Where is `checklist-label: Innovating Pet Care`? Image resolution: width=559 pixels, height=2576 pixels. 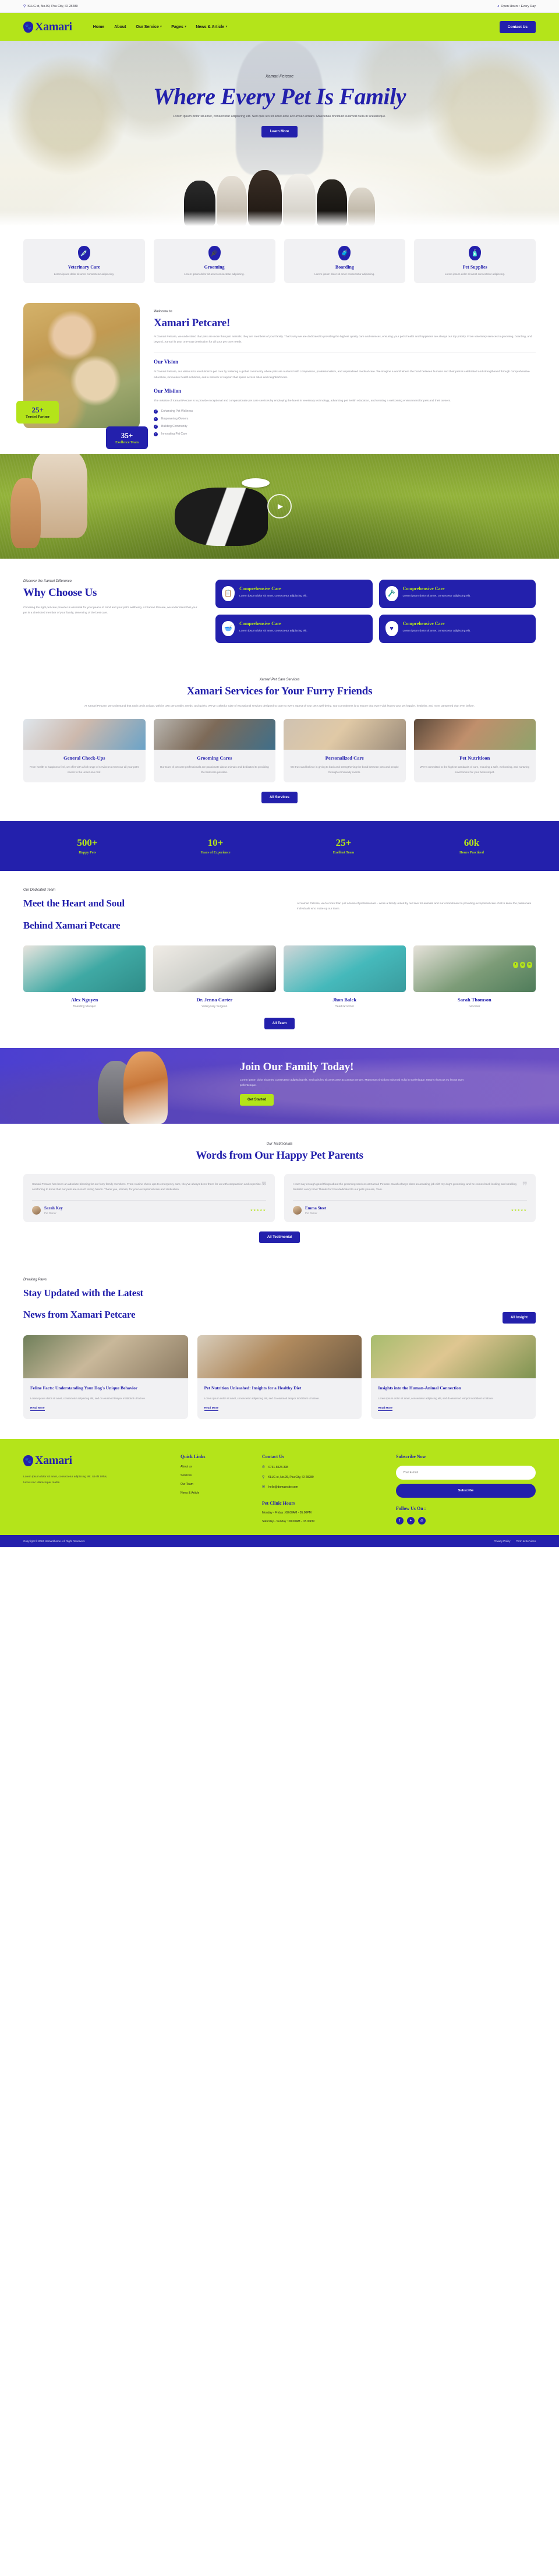
checklist-label: Innovating Pet Care is located at coordinates (174, 434).